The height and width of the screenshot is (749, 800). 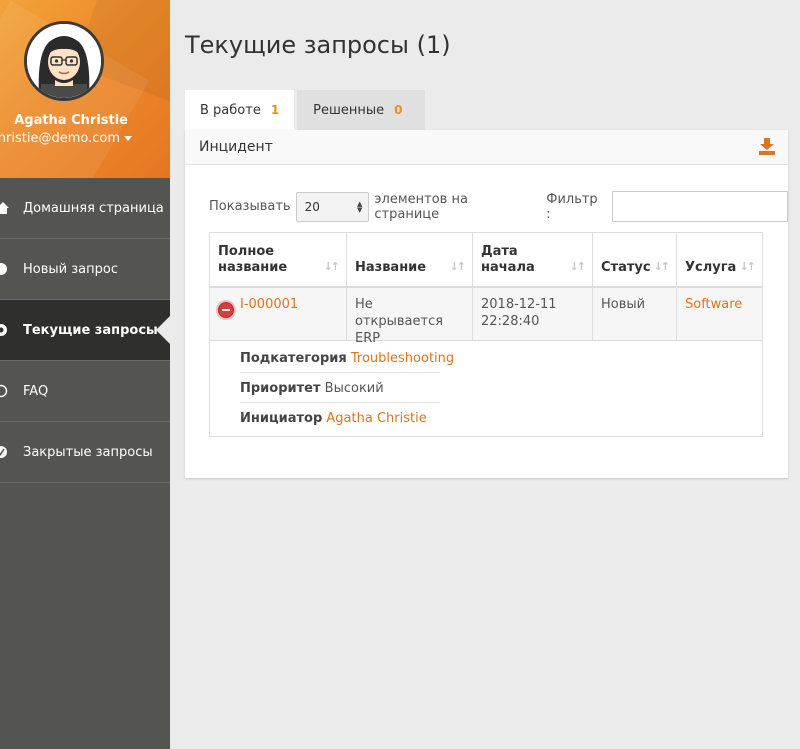 What do you see at coordinates (236, 147) in the screenshot?
I see `panel-title: Инцидент` at bounding box center [236, 147].